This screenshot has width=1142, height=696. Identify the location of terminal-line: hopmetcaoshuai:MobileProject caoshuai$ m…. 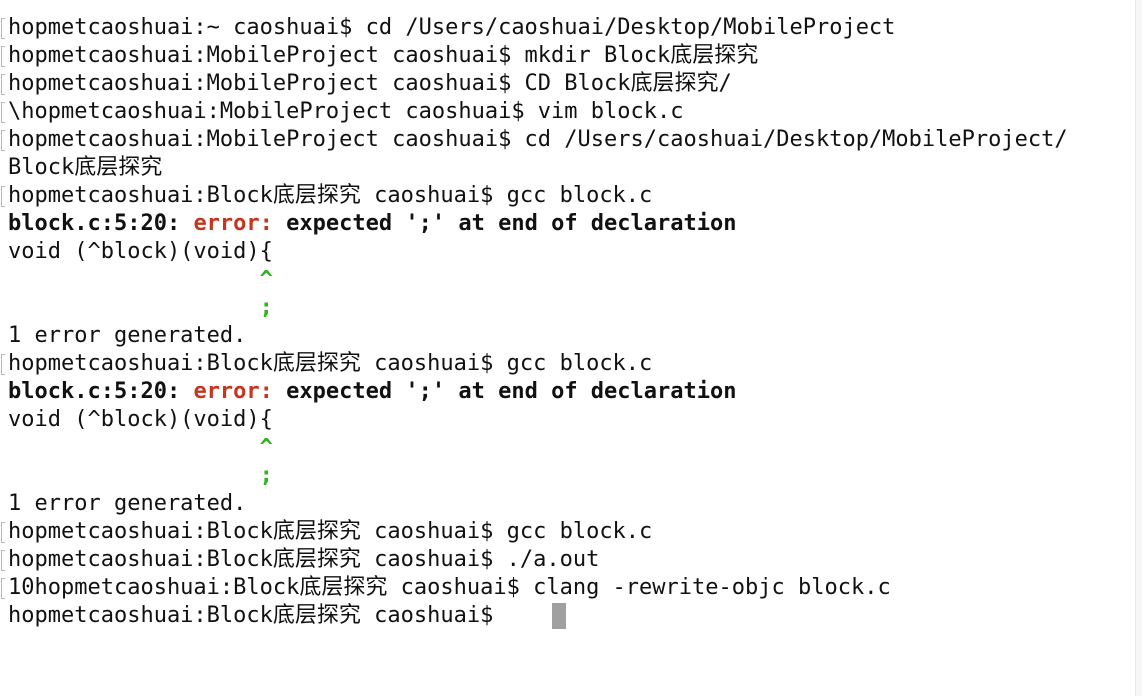
(383, 55).